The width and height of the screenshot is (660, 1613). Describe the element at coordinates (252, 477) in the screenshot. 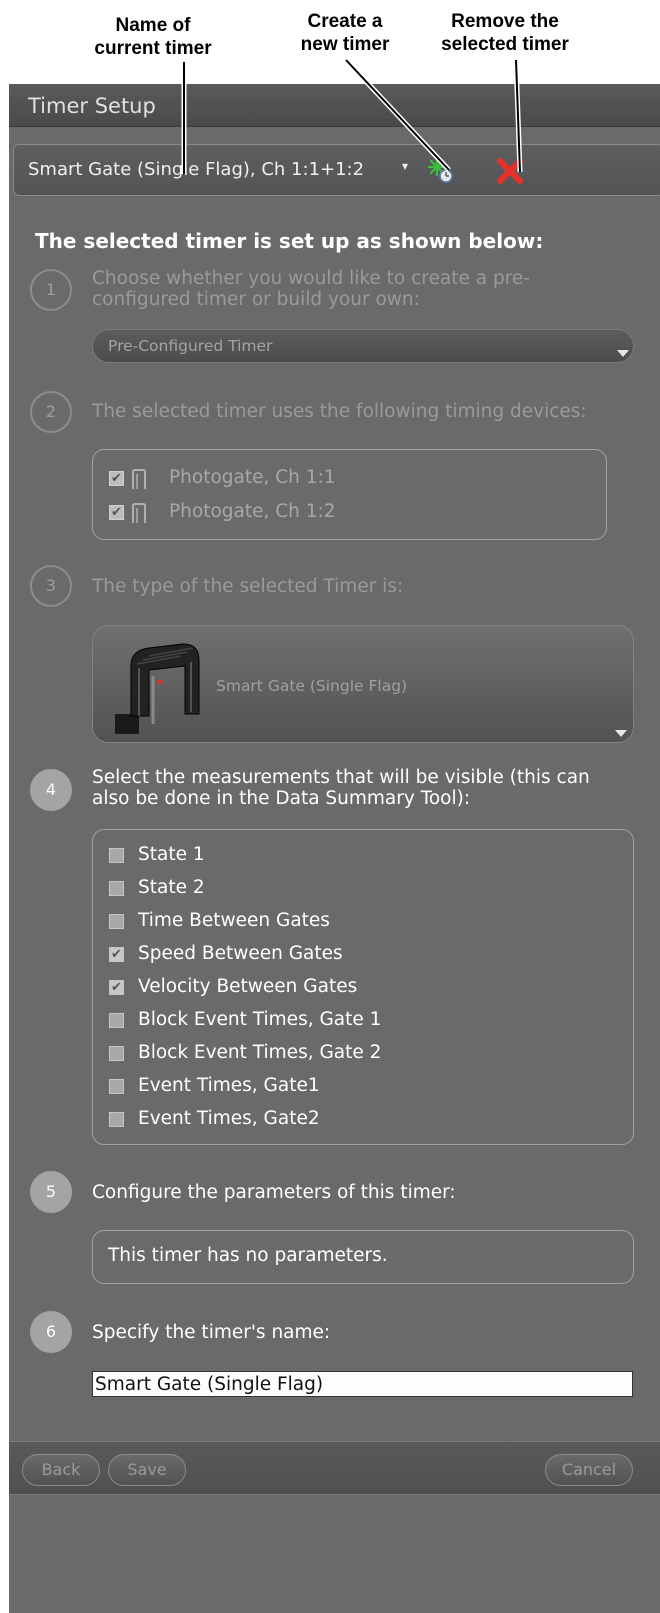

I see `device-label: Photogate, Ch 1:1` at that location.